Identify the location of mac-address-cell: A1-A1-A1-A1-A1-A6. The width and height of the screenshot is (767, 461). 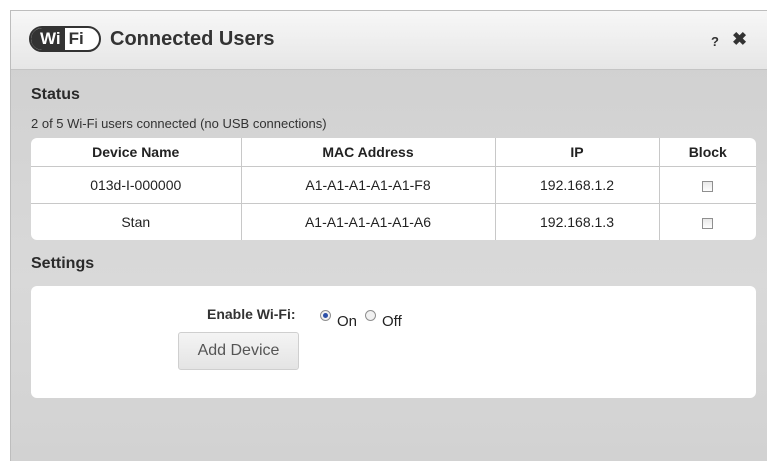
(368, 221).